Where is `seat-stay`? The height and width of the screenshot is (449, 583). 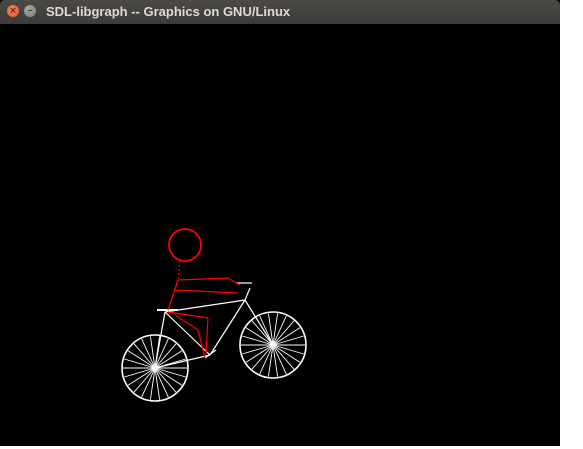
seat-stay is located at coordinates (160, 340).